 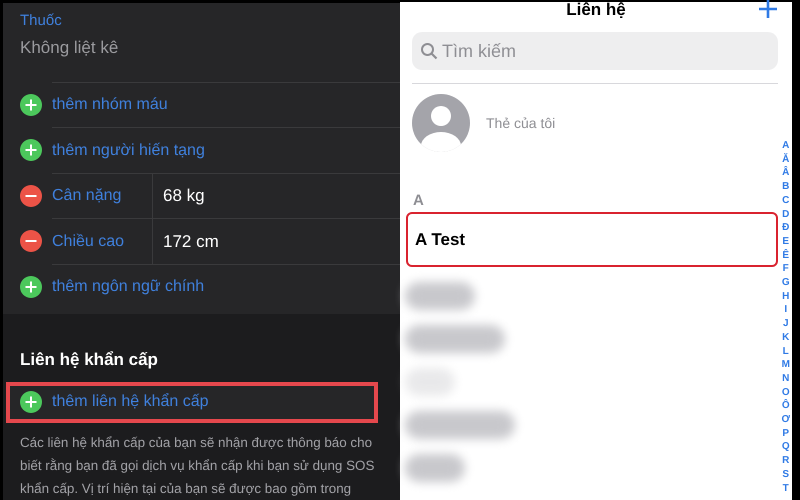 I want to click on index-letter: Ô, so click(x=786, y=406).